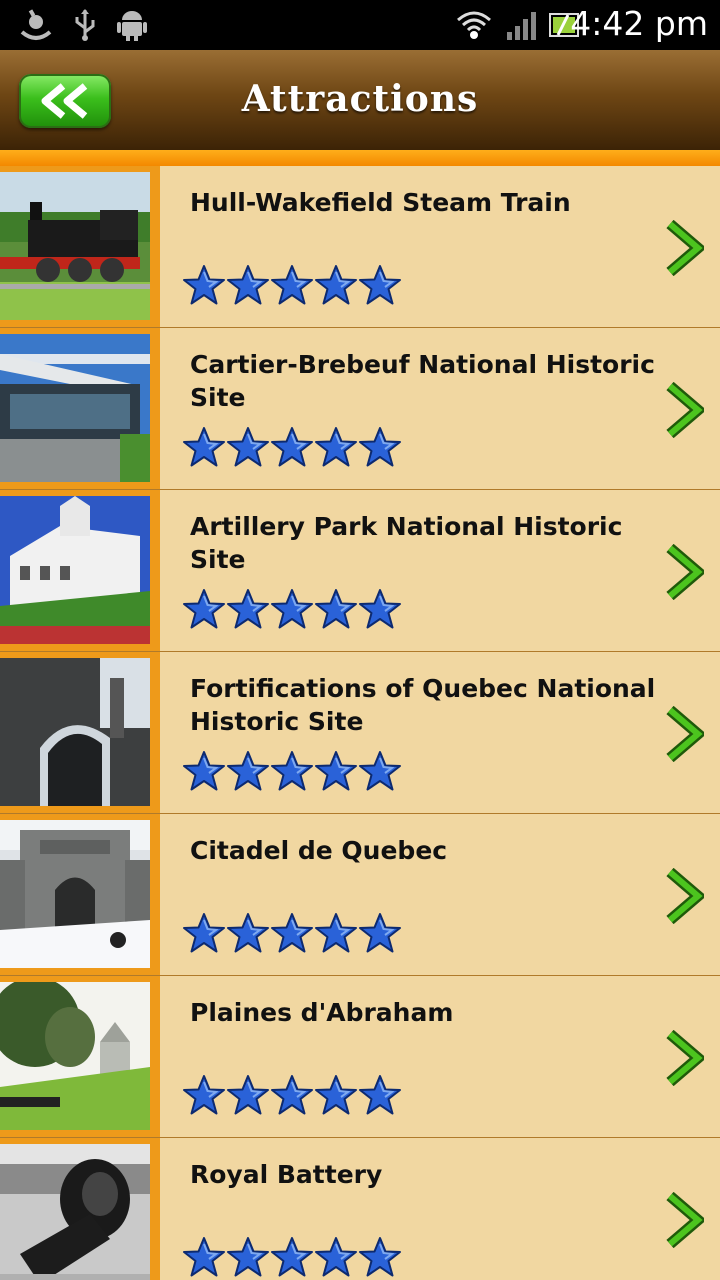  I want to click on white-buildings-photo, so click(75, 570).